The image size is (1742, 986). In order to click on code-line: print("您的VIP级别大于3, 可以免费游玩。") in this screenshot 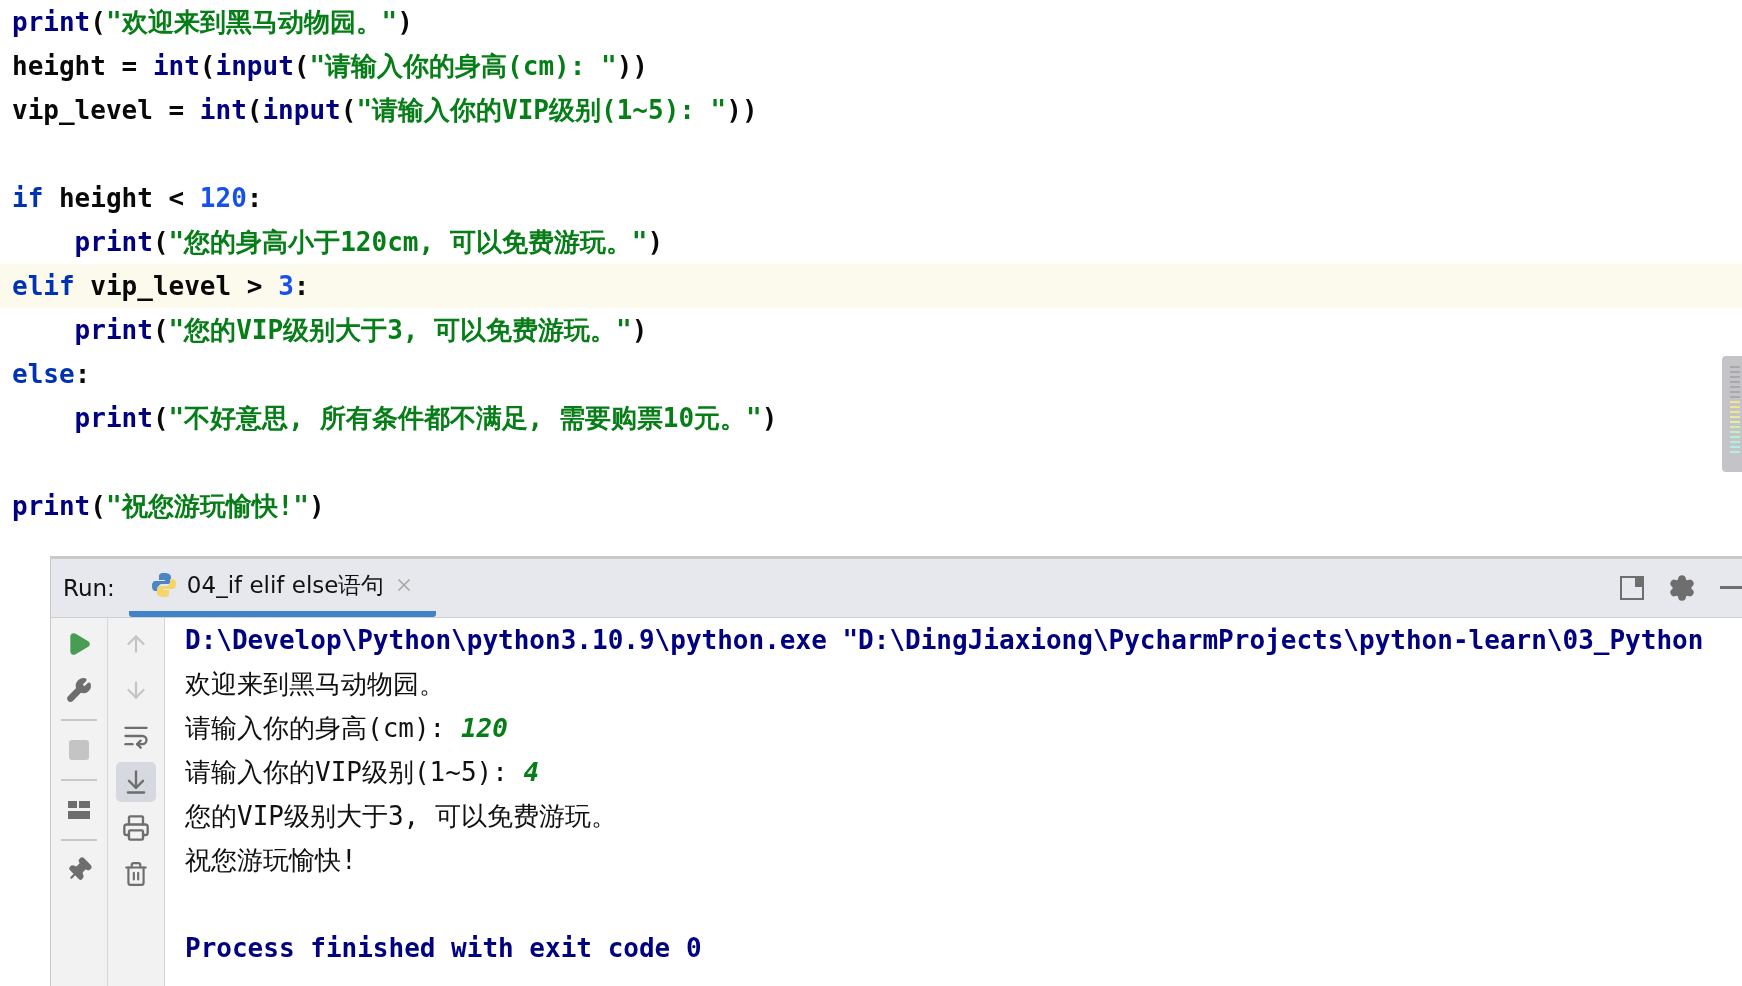, I will do `click(361, 330)`.